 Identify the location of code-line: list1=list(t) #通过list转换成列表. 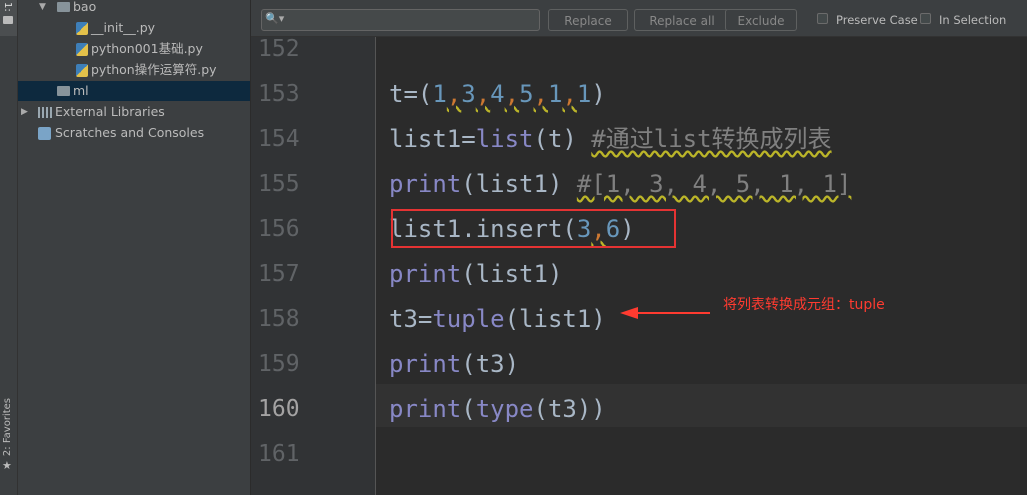
(610, 139).